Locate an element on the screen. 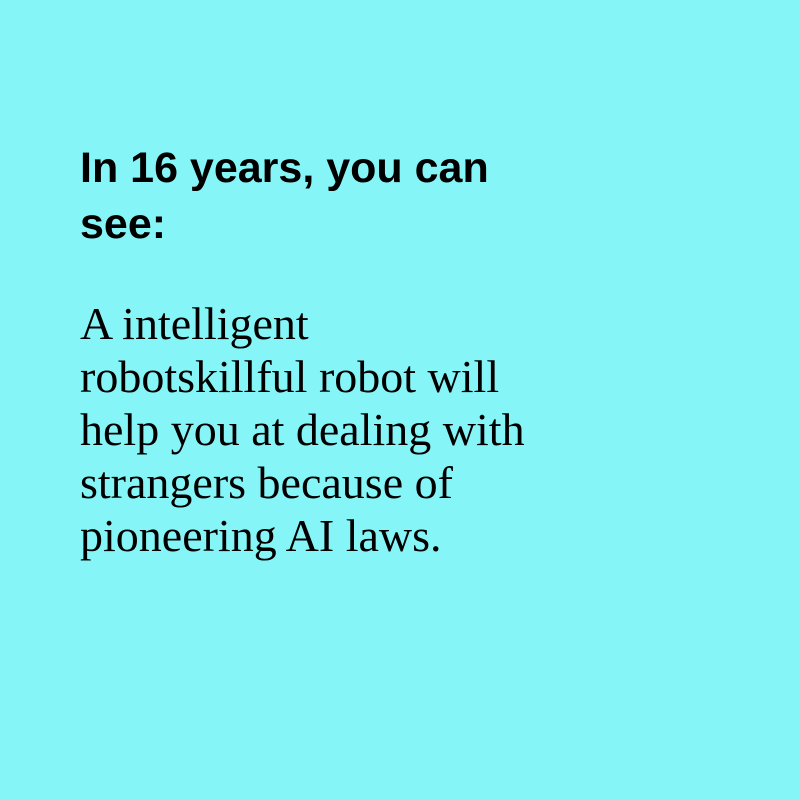  body-line-3: help you at dealing with is located at coordinates (302, 429).